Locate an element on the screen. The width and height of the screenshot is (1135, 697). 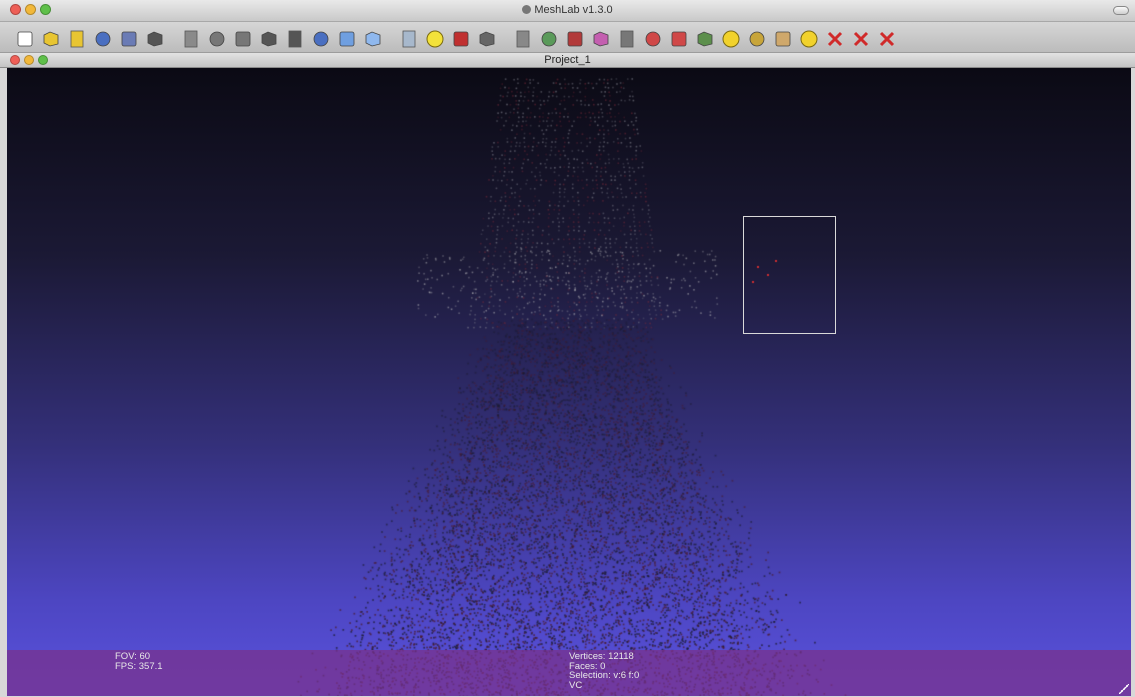
project-title: Project_1 is located at coordinates (567, 60).